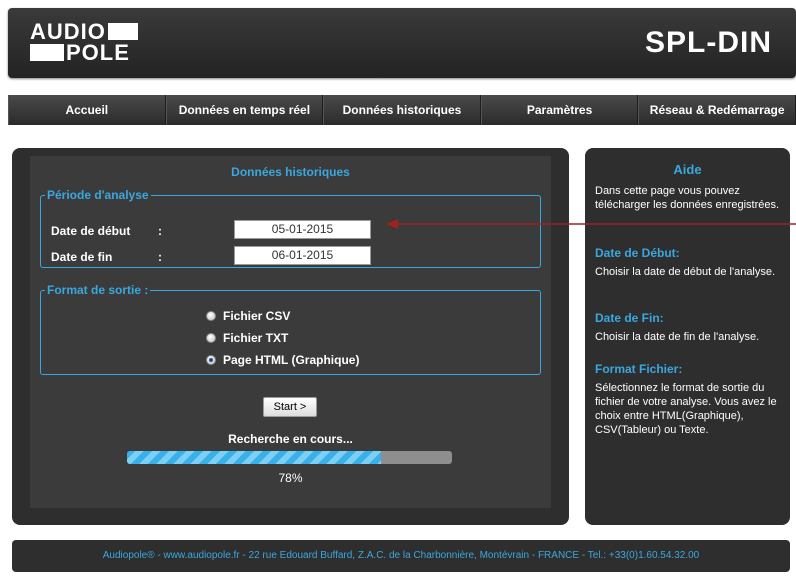 Image resolution: width=796 pixels, height=581 pixels. Describe the element at coordinates (91, 231) in the screenshot. I see `start-date-label: Date de début` at that location.